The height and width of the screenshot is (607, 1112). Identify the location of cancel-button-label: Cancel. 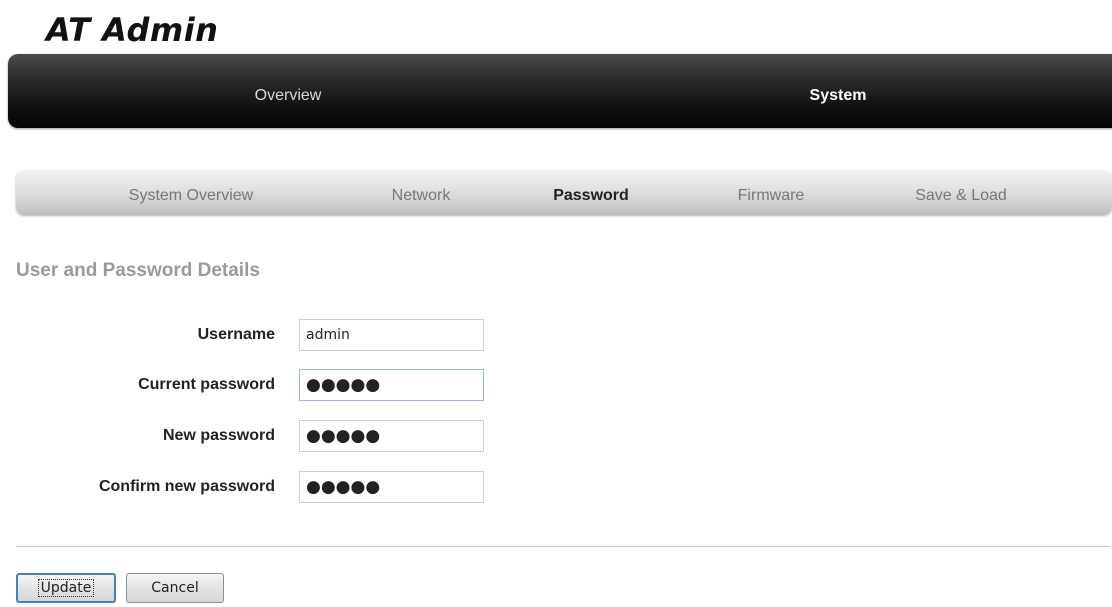
(175, 588).